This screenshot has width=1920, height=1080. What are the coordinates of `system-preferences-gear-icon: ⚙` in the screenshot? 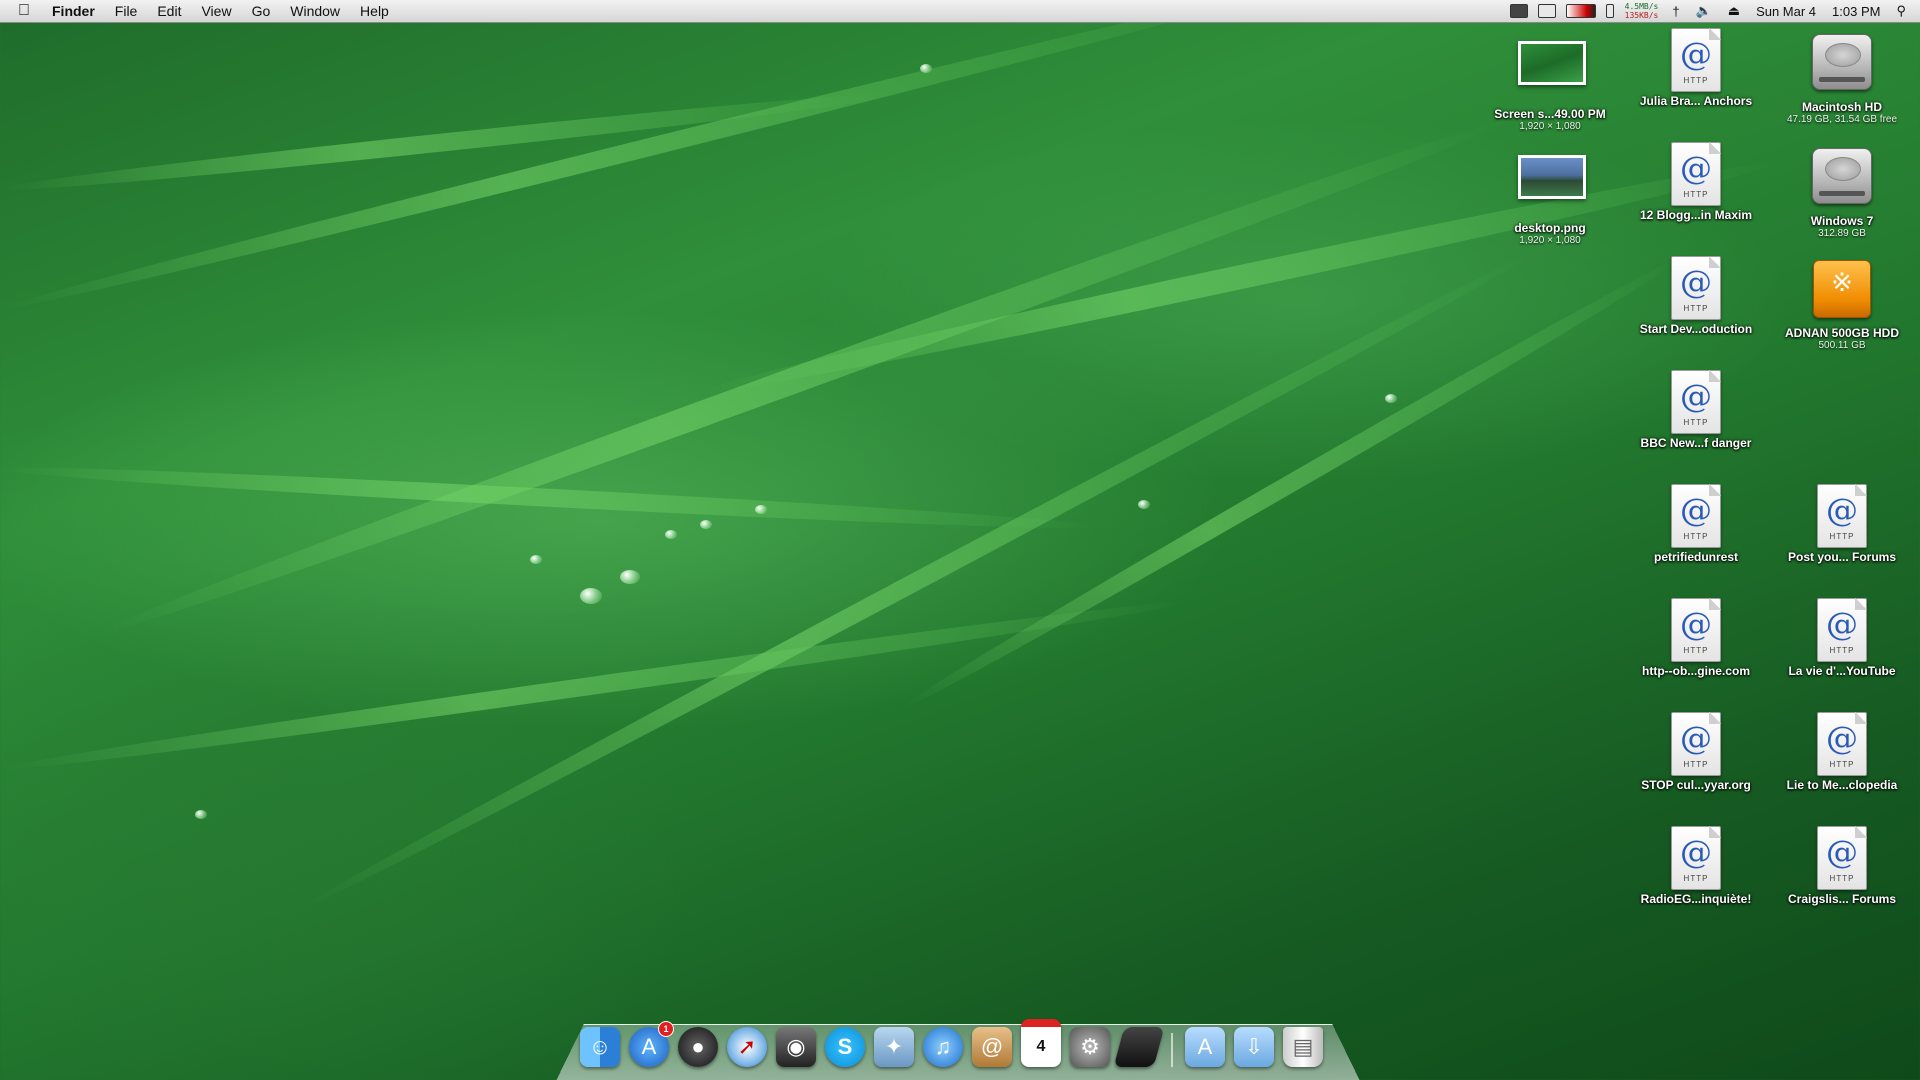 It's located at (1090, 1047).